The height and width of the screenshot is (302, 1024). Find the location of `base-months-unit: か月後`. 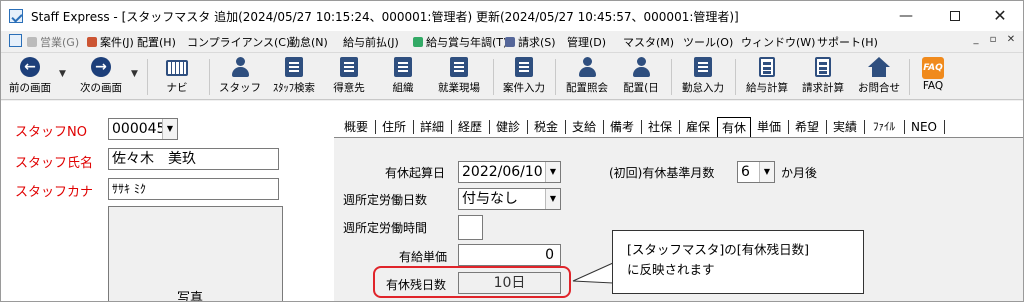

base-months-unit: か月後 is located at coordinates (799, 173).